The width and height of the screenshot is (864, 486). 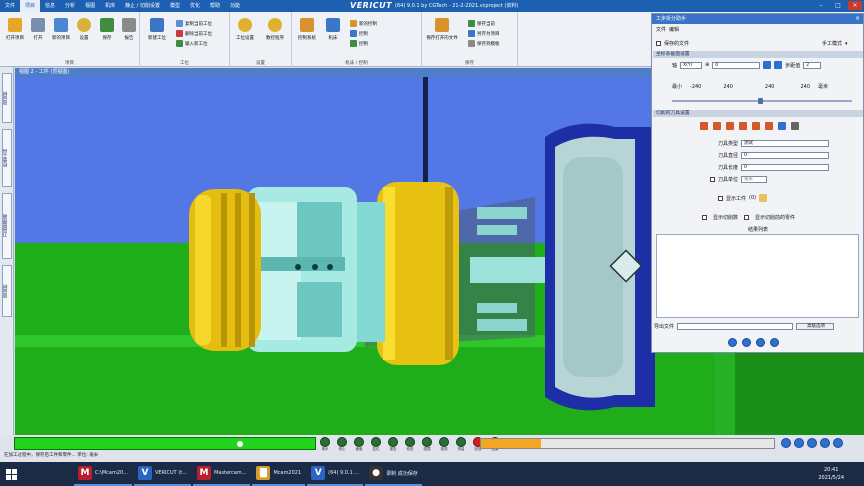 I want to click on menu-info: 信息, so click(x=50, y=6).